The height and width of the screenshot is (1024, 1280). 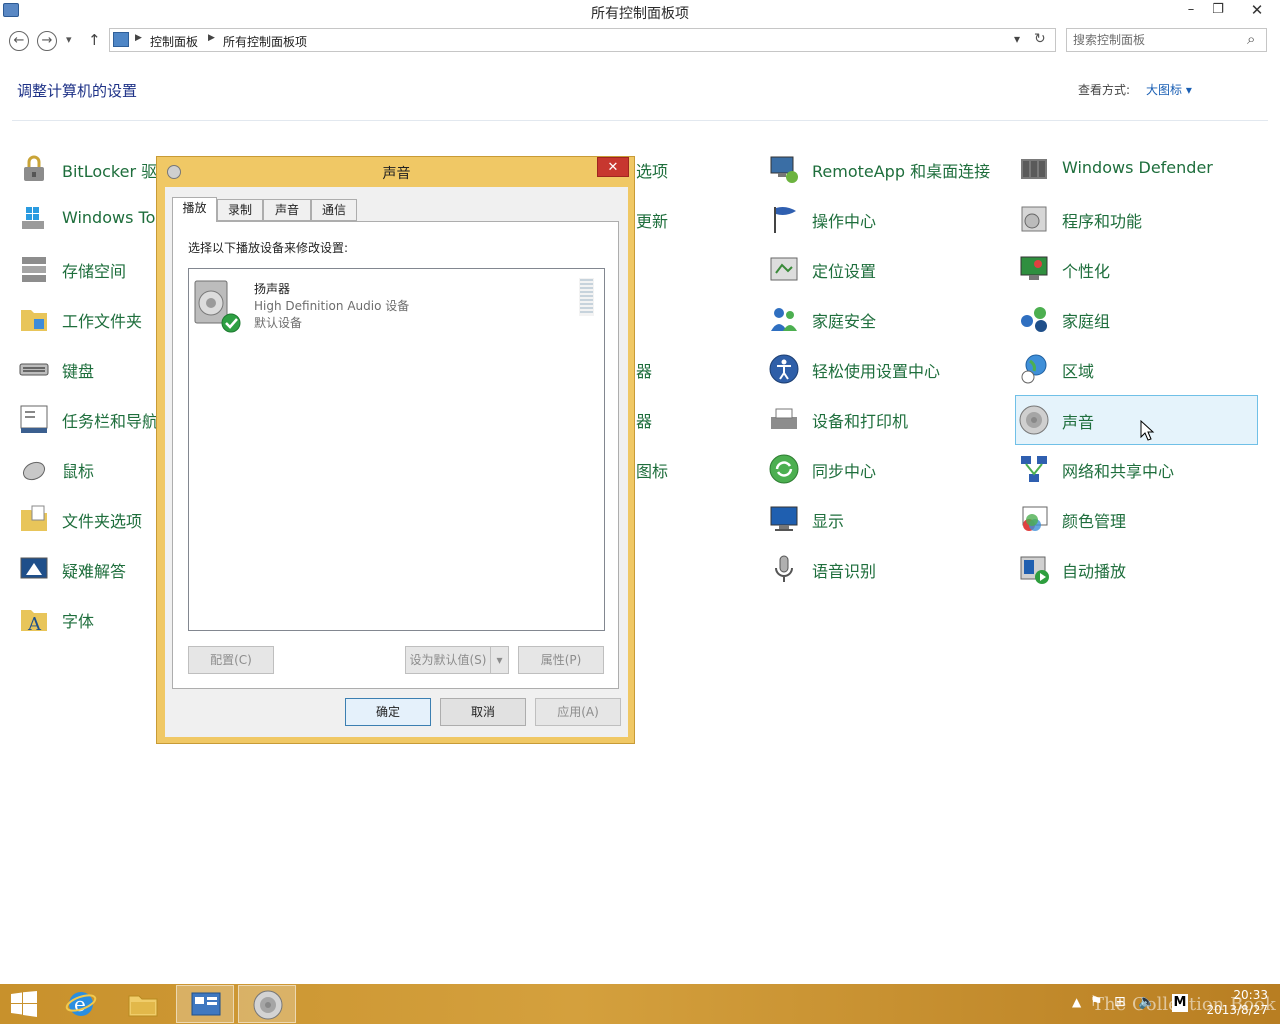 I want to click on configure-button: 配置(C), so click(x=231, y=660).